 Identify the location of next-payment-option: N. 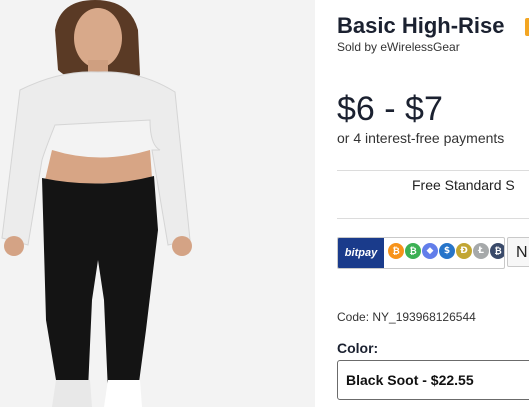
(518, 252).